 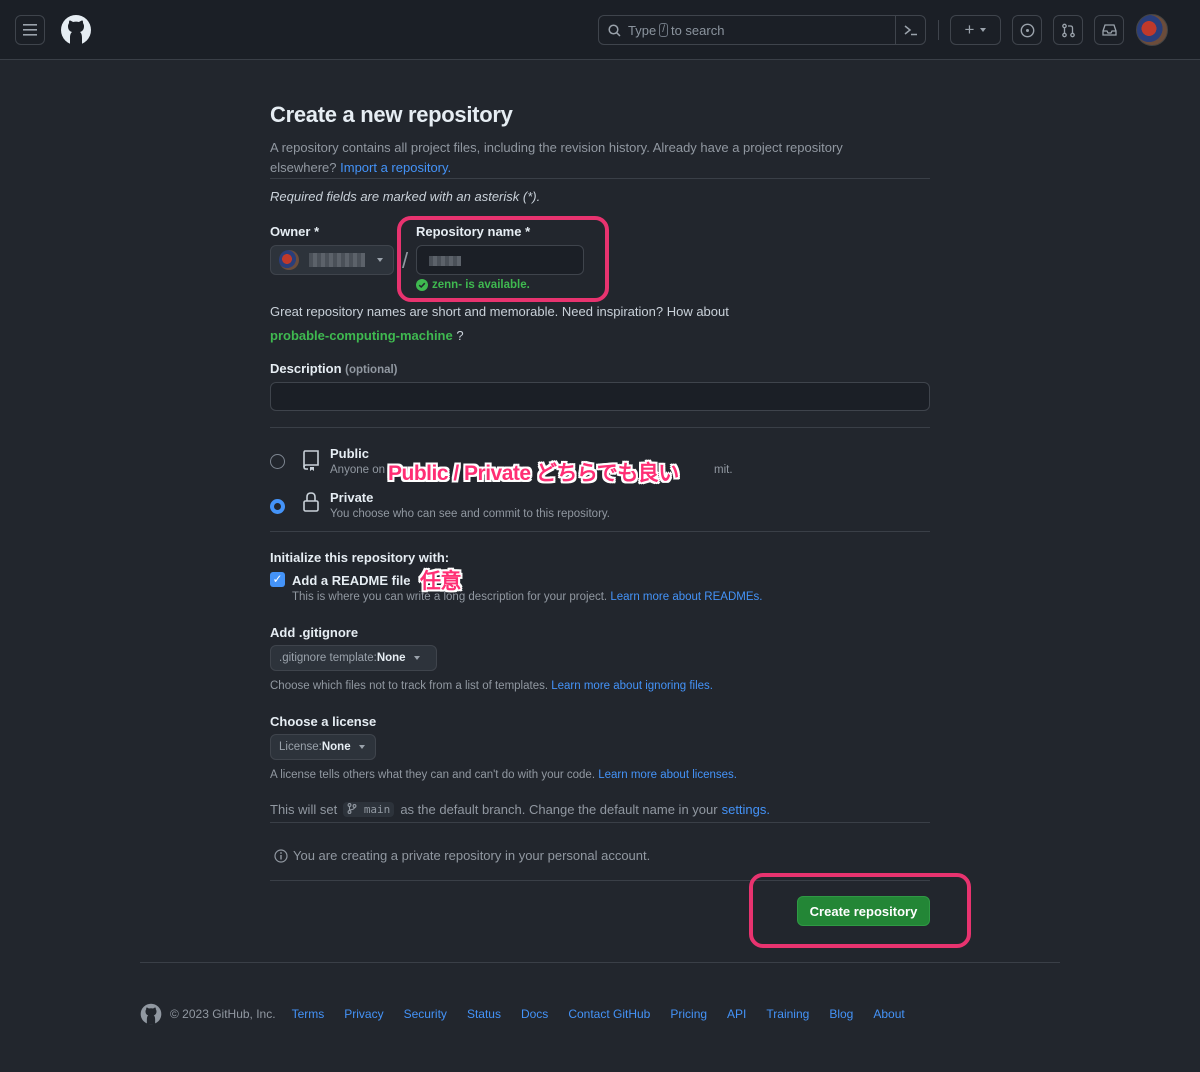 What do you see at coordinates (314, 632) in the screenshot?
I see `gitignore-label: Add .gitignore` at bounding box center [314, 632].